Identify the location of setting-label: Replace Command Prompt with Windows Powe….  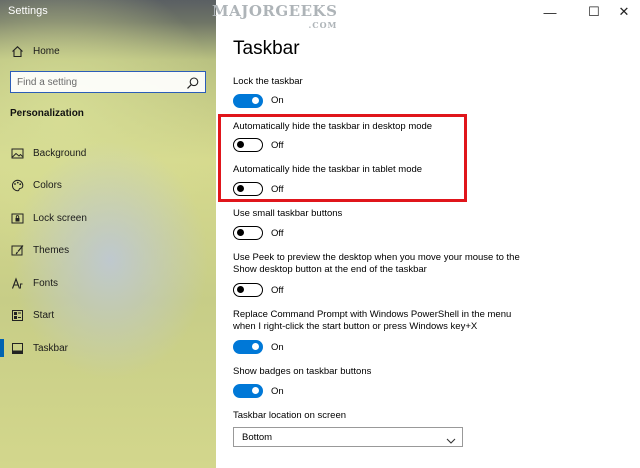
(372, 314).